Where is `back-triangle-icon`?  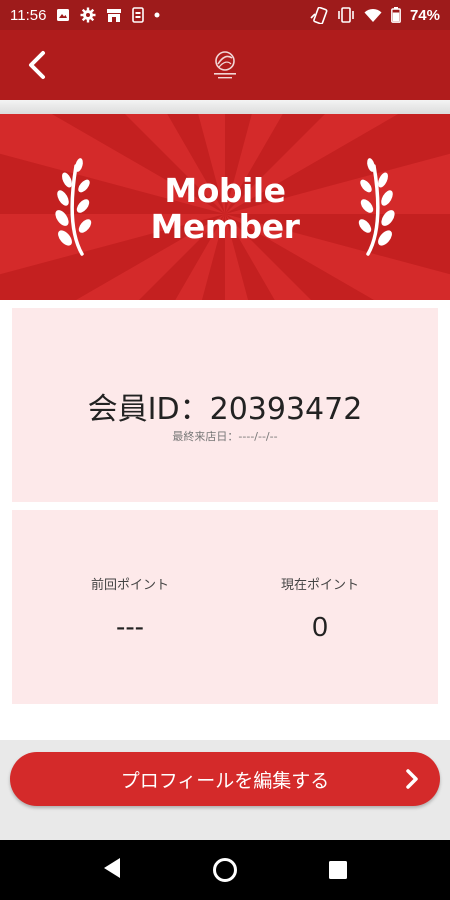
back-triangle-icon is located at coordinates (112, 868).